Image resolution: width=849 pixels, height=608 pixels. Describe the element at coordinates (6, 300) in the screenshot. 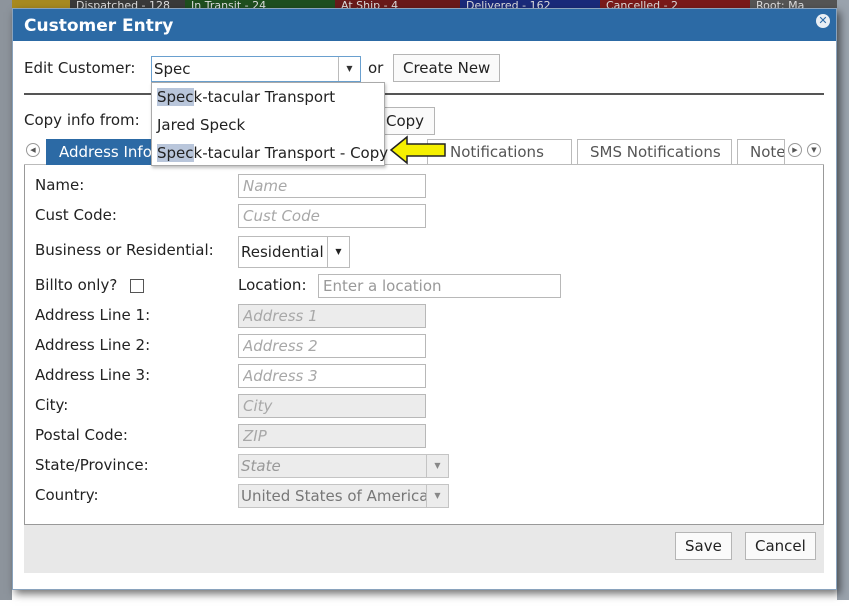

I see `background-left-edge` at that location.